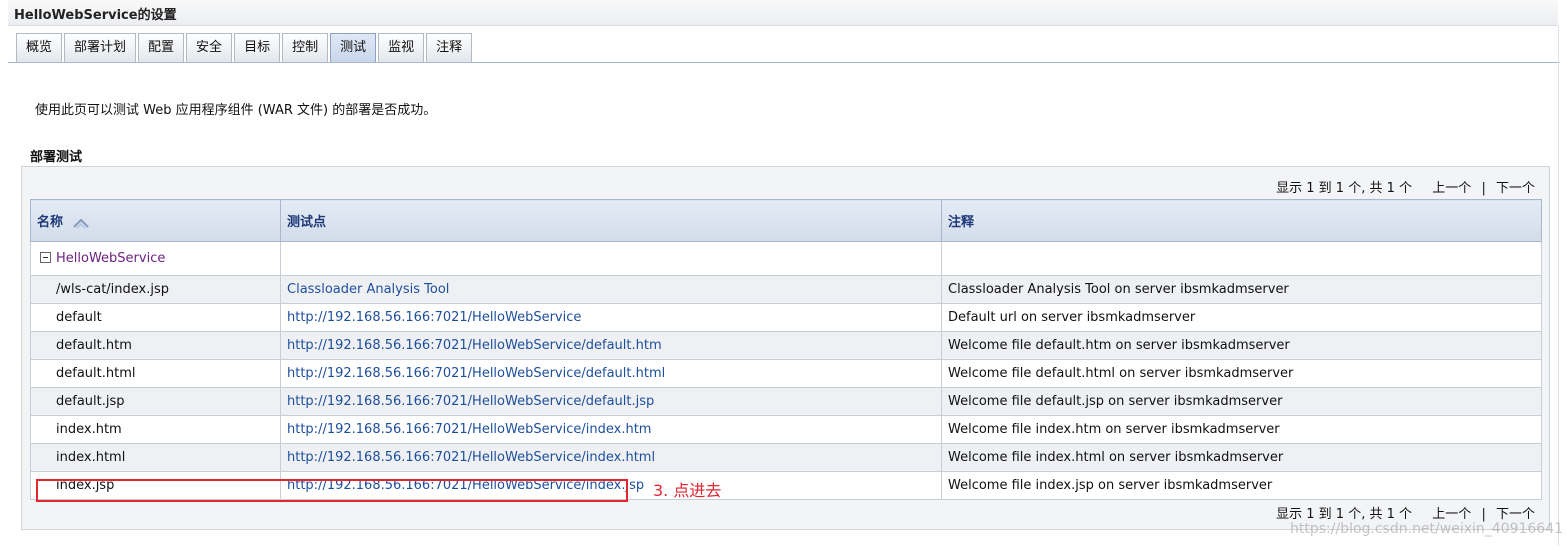  What do you see at coordinates (236, 110) in the screenshot?
I see `intro-text: 使用此页可以测试 Web 应用程序组件 (WAR 文件) 的部署是否成功。` at bounding box center [236, 110].